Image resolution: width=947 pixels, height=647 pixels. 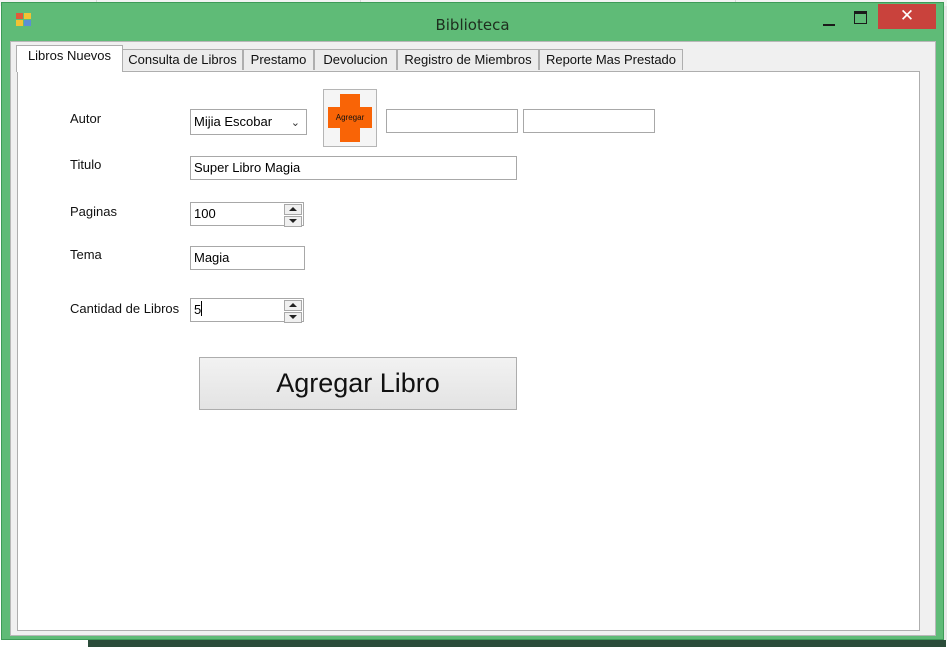 I want to click on tab-libros-nuevos: Libros Nuevos, so click(x=69, y=58).